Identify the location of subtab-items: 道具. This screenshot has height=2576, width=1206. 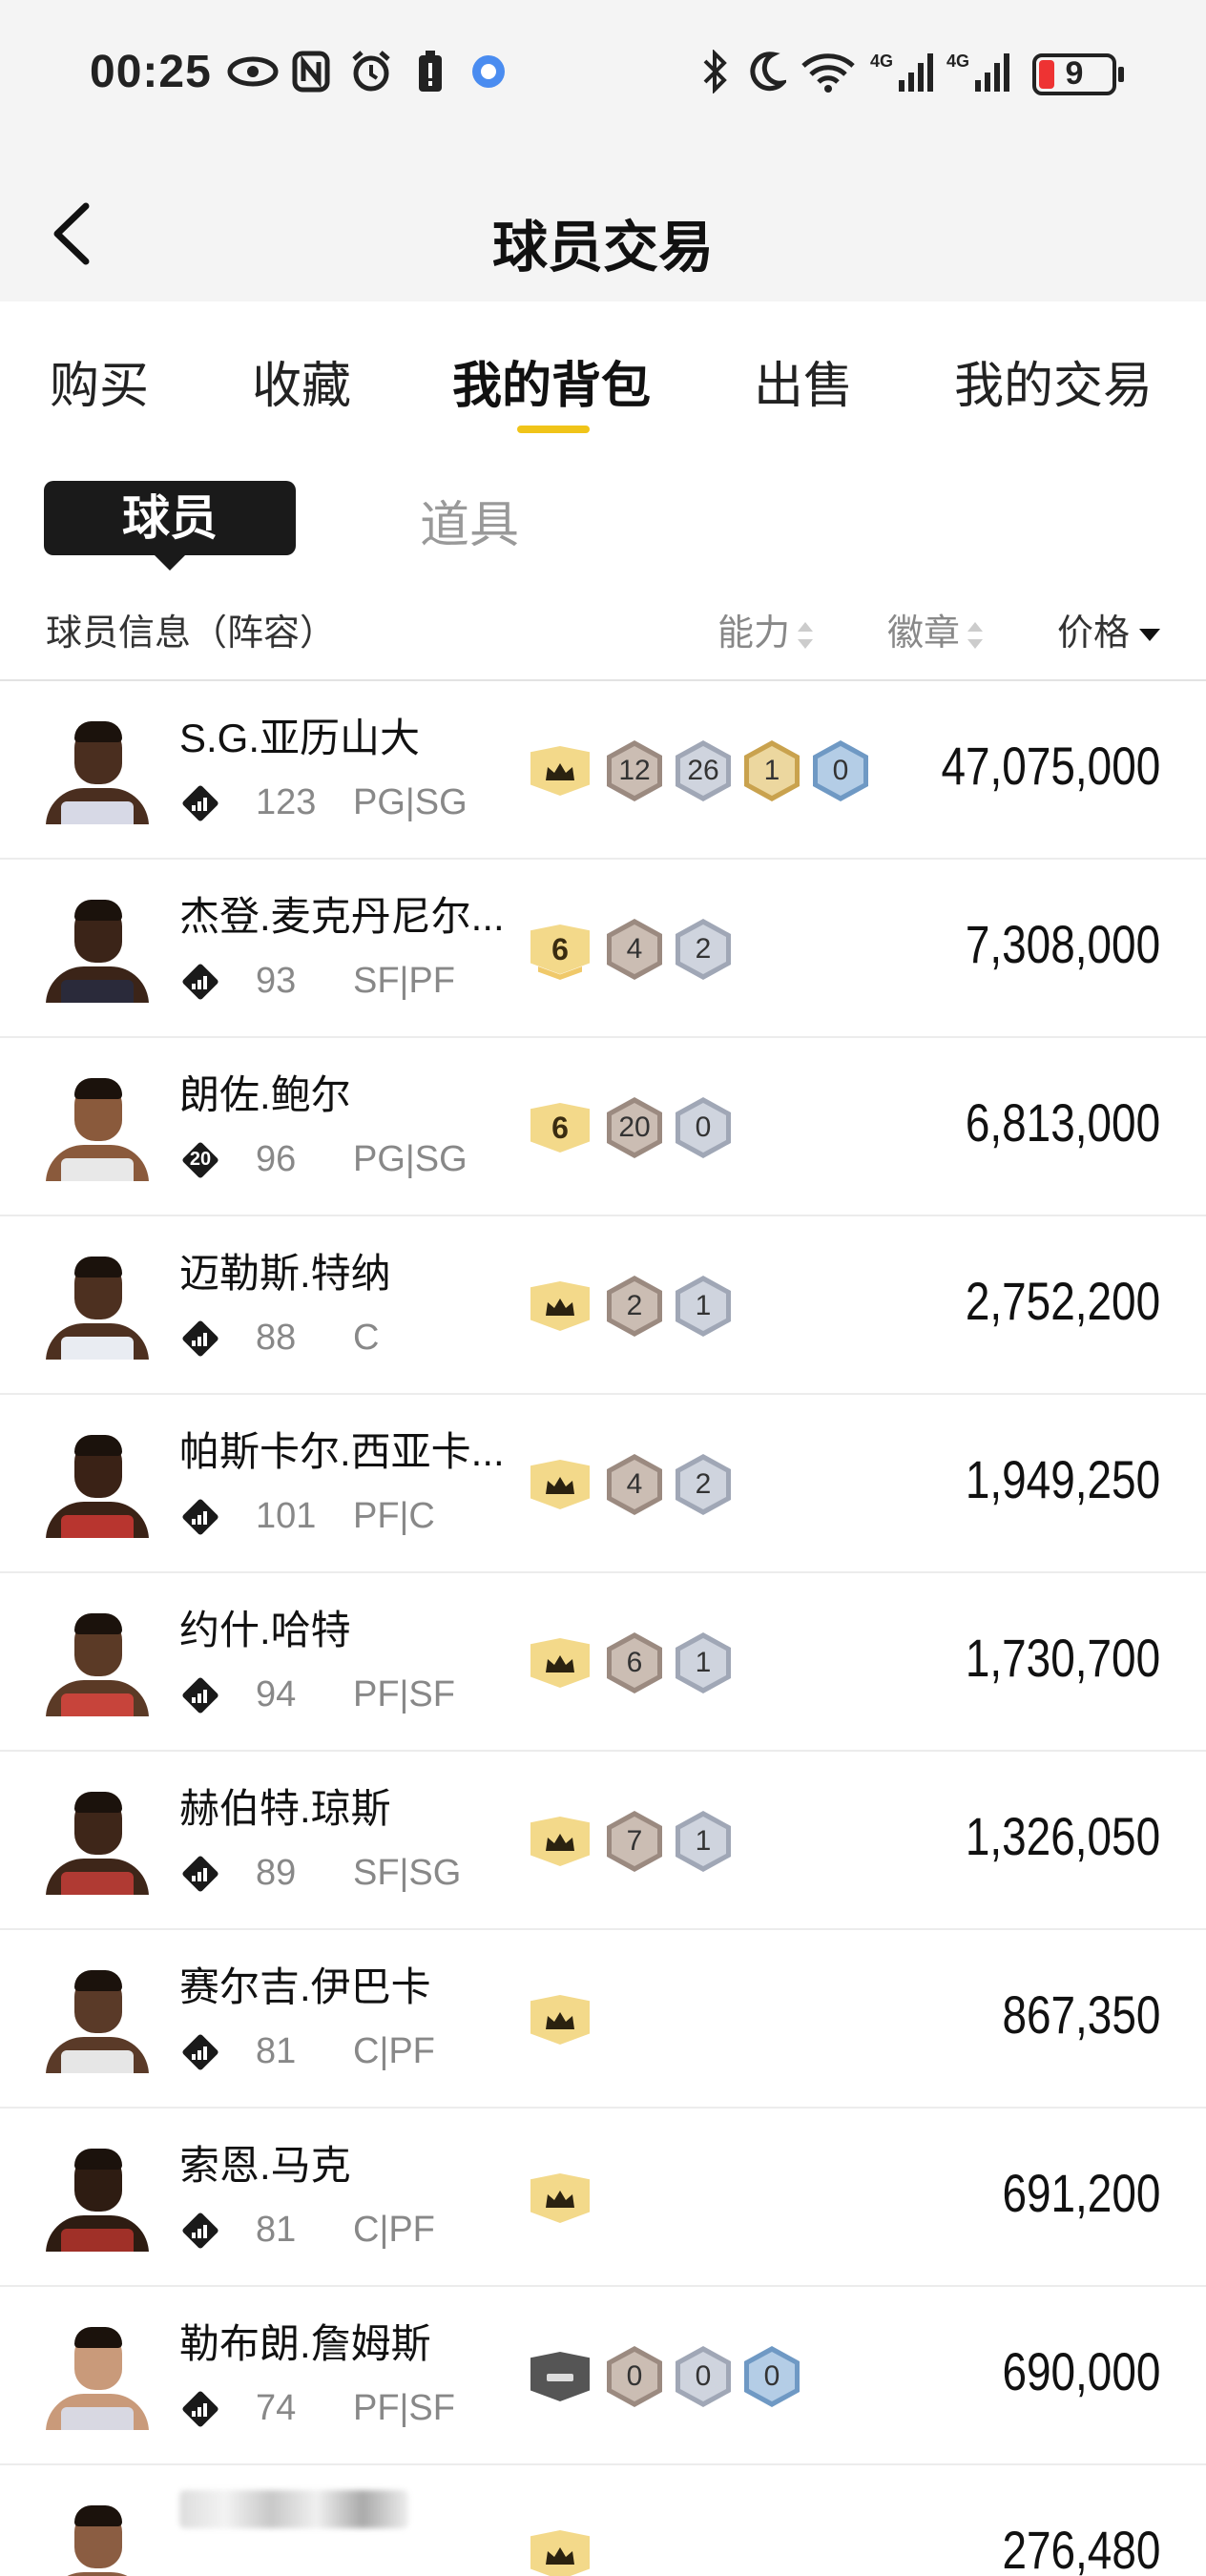
(469, 520).